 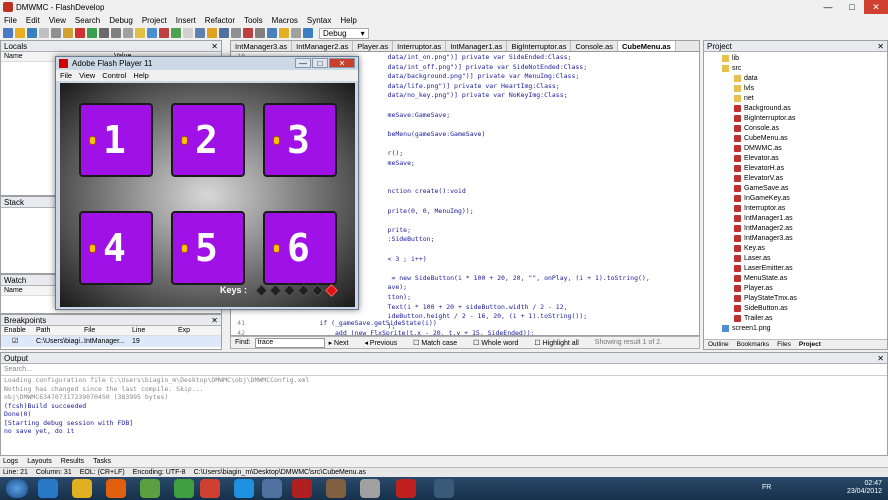 What do you see at coordinates (864, 488) in the screenshot?
I see `clock: 02:47 23/04/2012` at bounding box center [864, 488].